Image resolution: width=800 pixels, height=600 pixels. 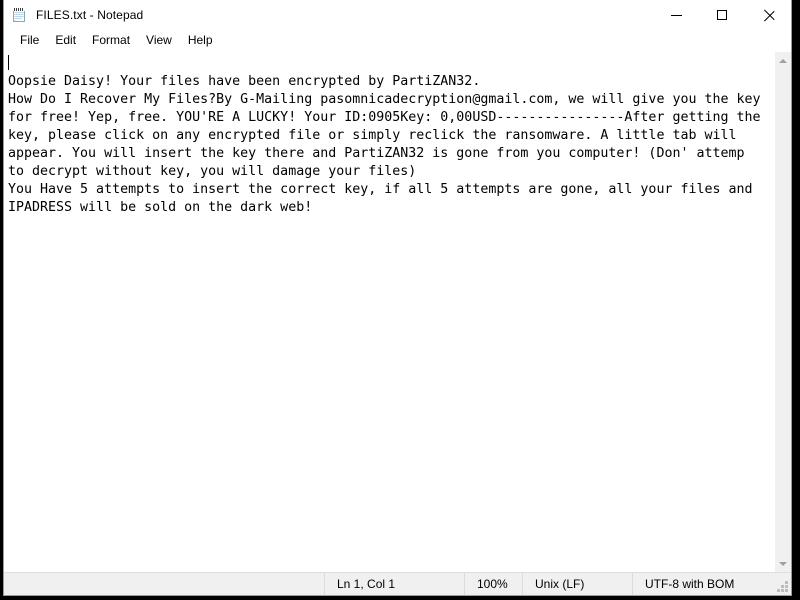 I want to click on close-icon, so click(x=768, y=15).